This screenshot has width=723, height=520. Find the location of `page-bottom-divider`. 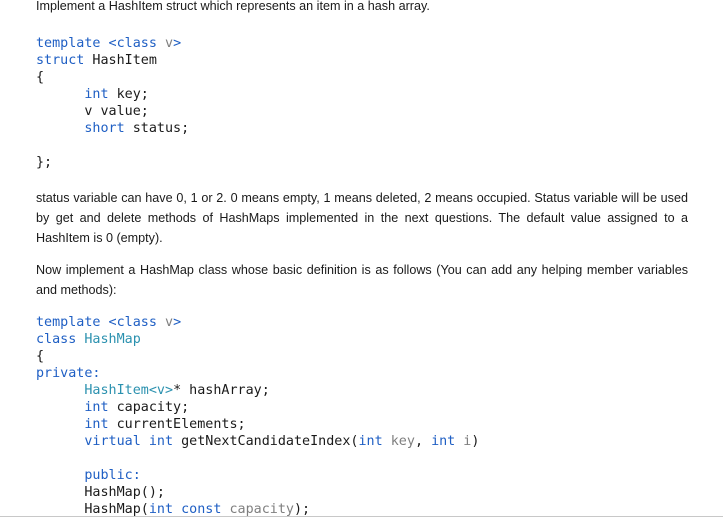

page-bottom-divider is located at coordinates (361, 516).